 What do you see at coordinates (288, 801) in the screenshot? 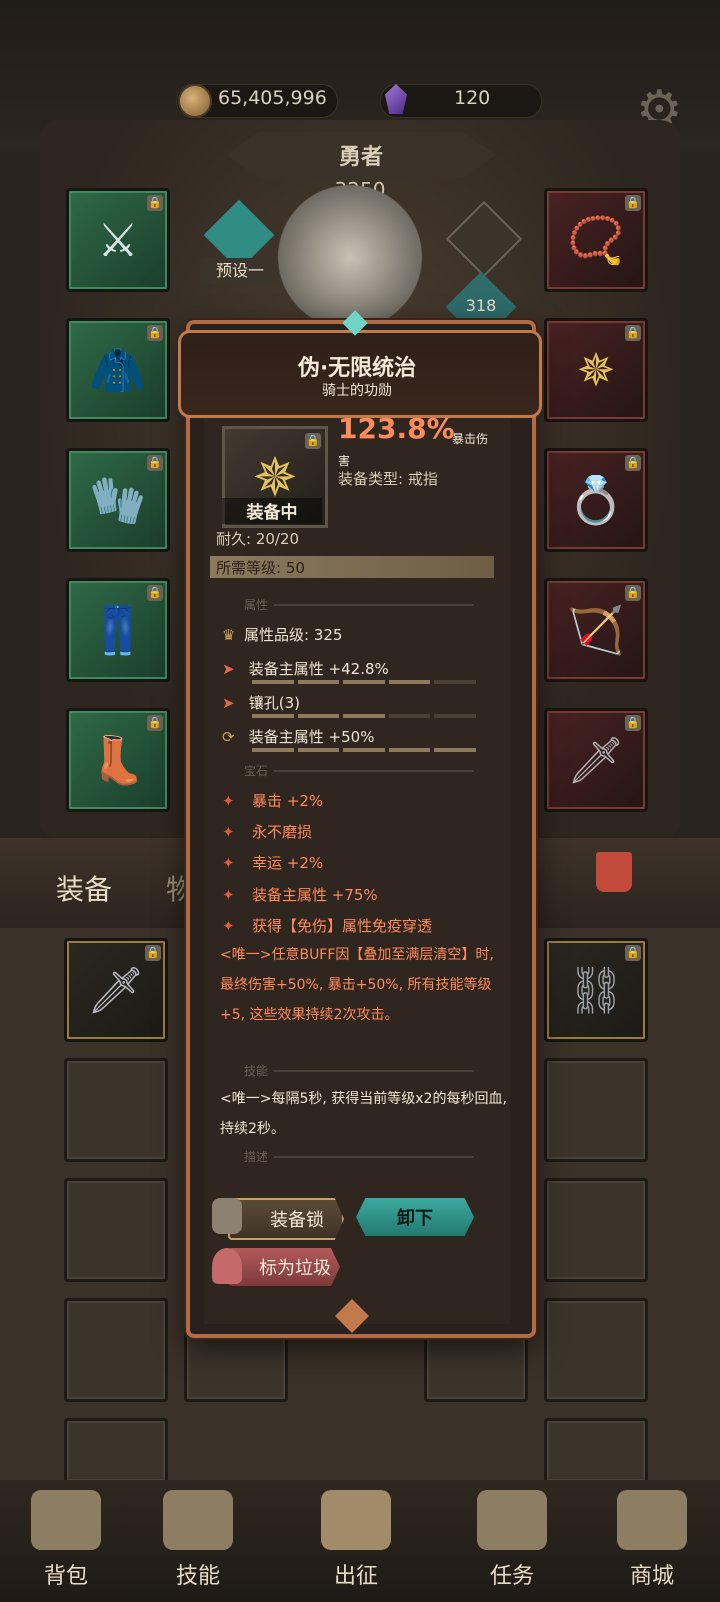
I see `gem-text: 暴击 +2%` at bounding box center [288, 801].